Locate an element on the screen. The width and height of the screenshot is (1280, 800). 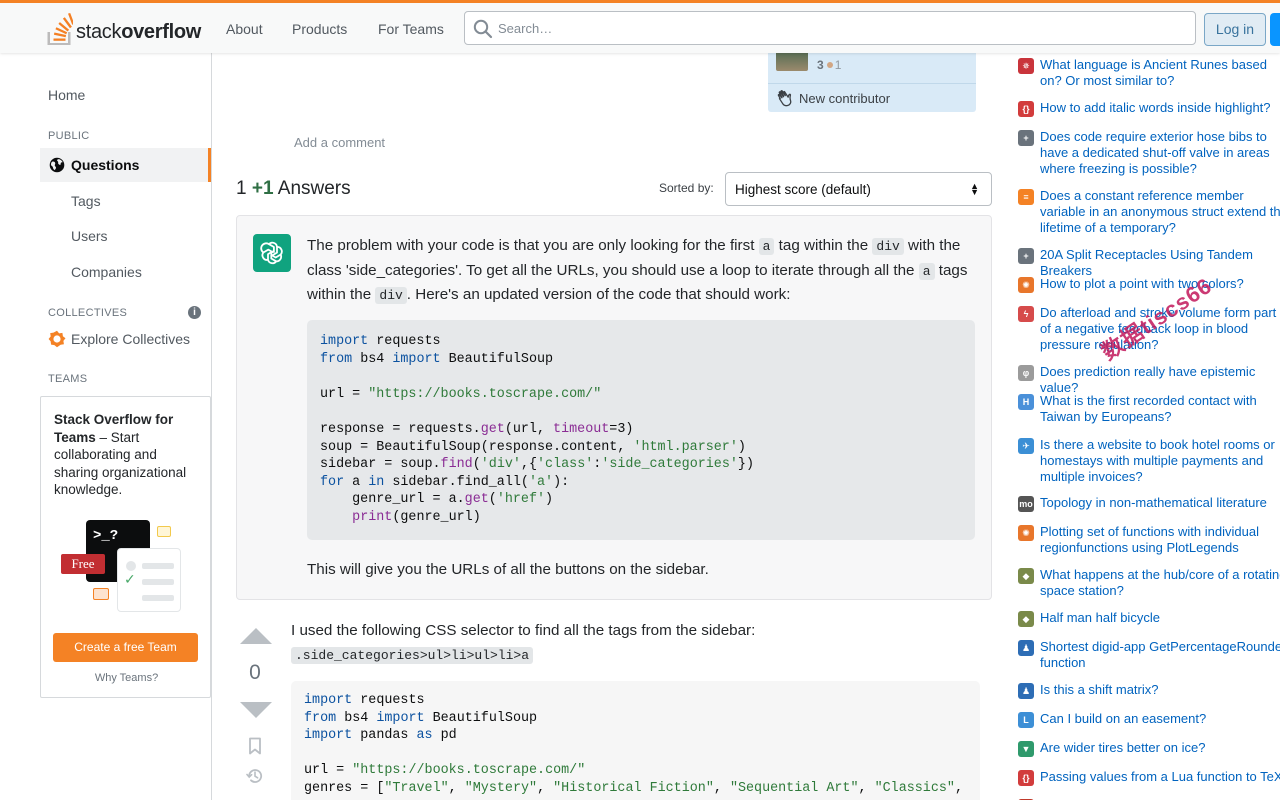
nav-home: Home is located at coordinates (66, 95).